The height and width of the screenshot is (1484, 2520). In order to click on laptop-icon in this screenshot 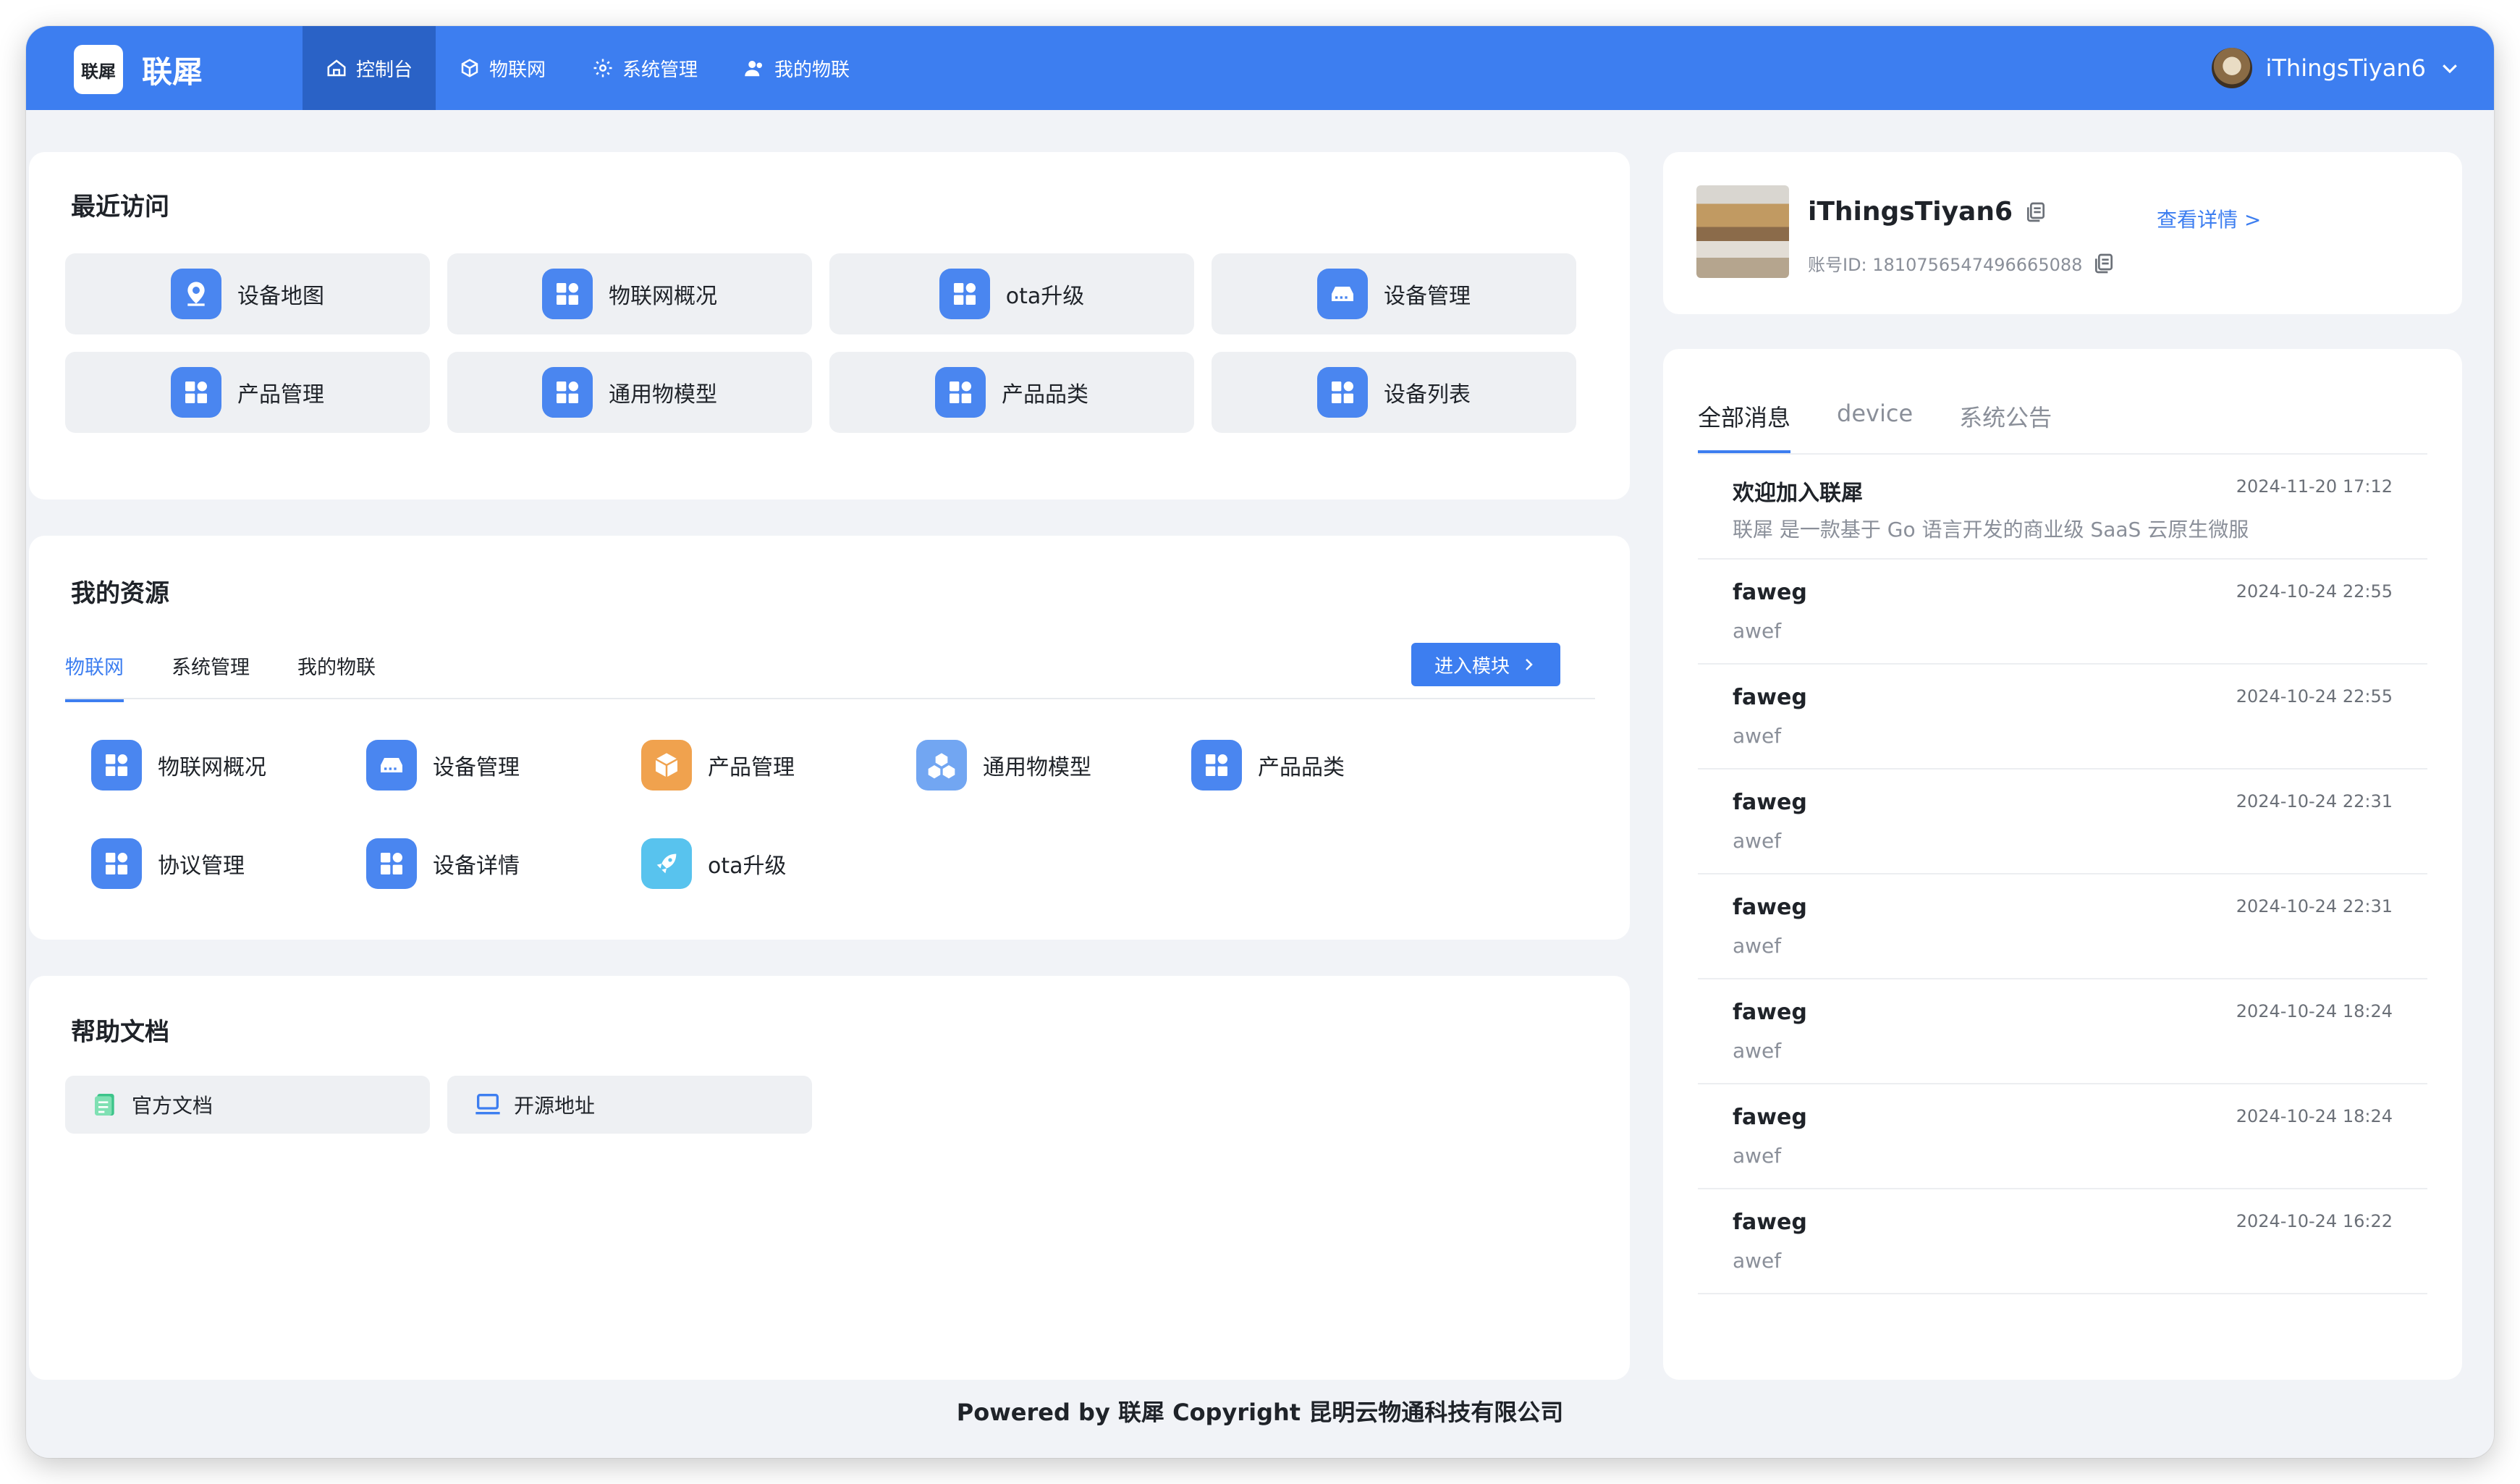, I will do `click(487, 1104)`.